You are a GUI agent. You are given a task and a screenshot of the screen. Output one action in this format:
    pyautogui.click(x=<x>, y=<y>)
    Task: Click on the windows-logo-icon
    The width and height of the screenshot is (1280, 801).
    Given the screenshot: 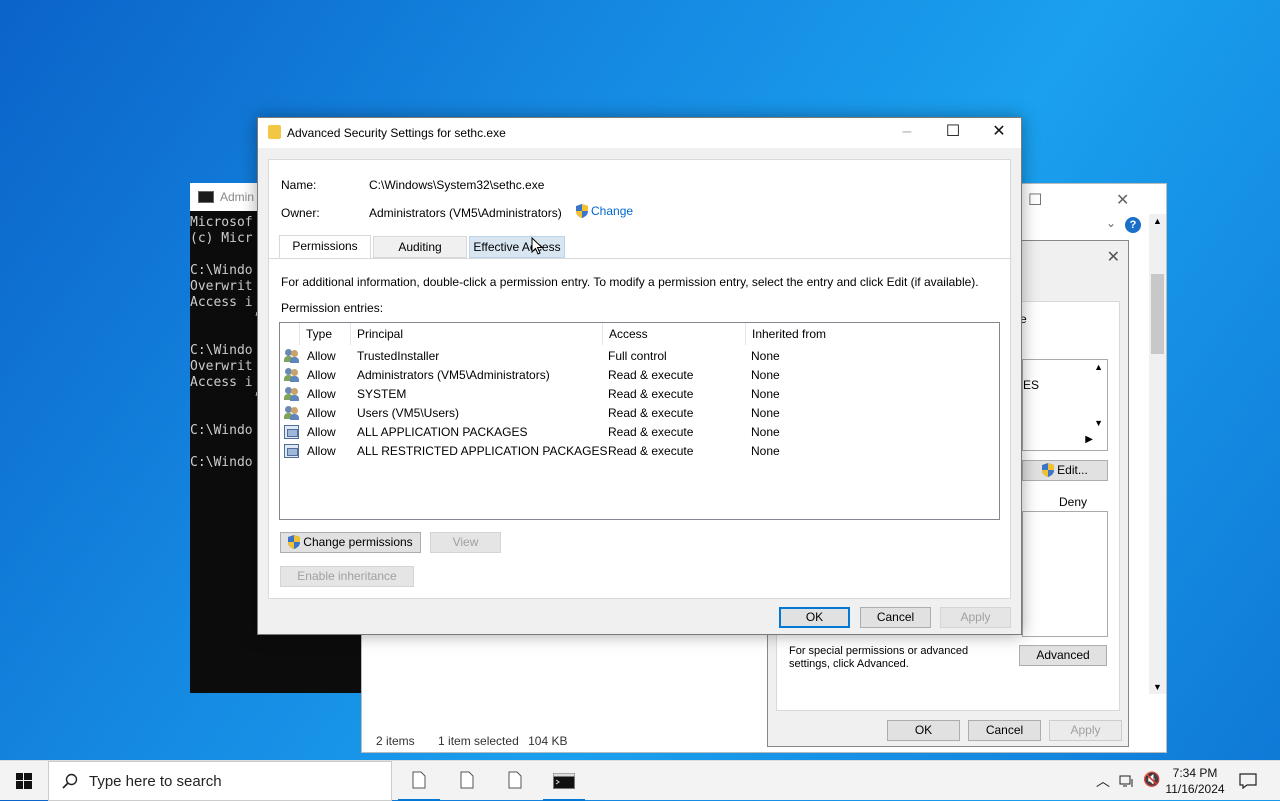 What is the action you would take?
    pyautogui.click(x=24, y=781)
    